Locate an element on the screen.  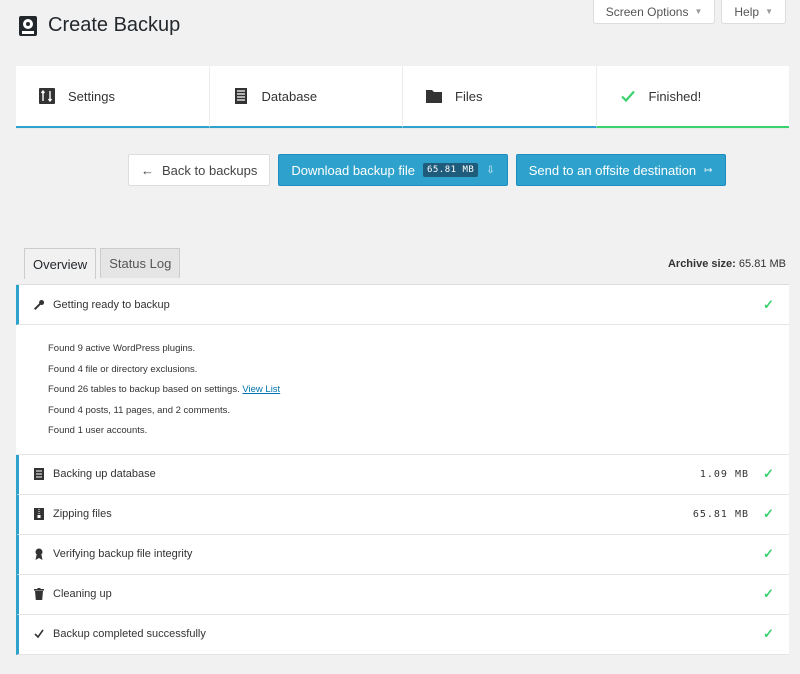
checkmark-icon is located at coordinates (39, 634).